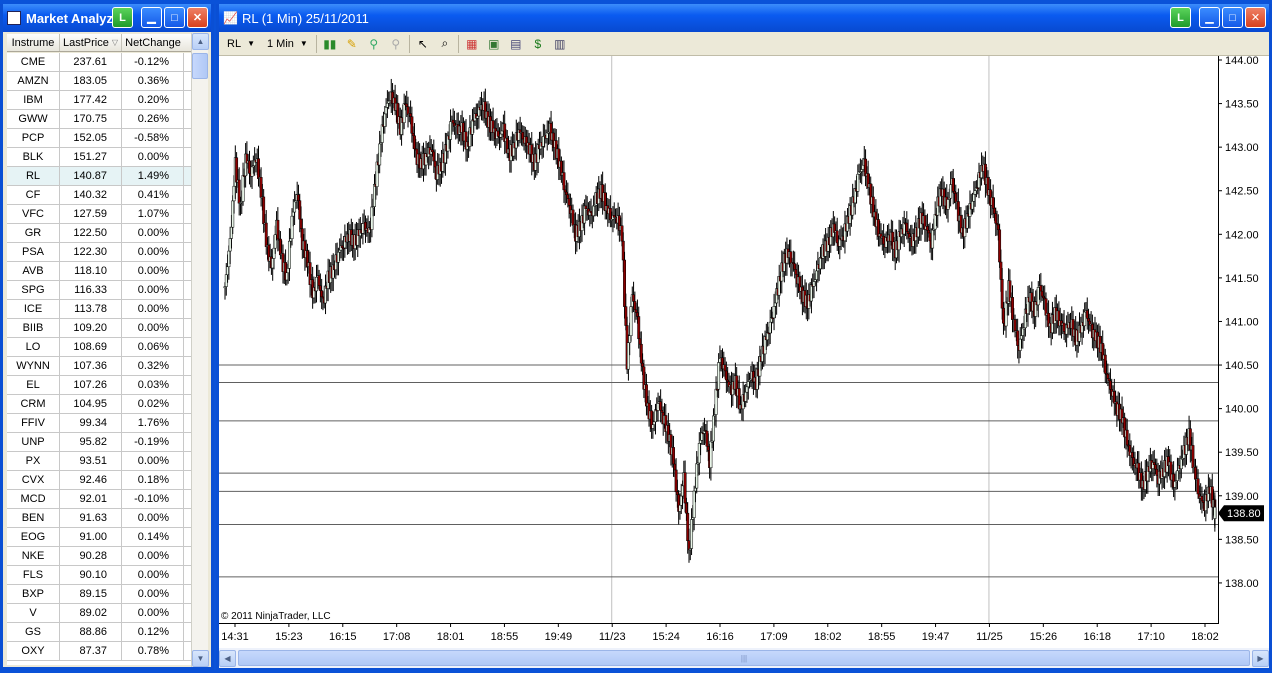 The height and width of the screenshot is (673, 1272). What do you see at coordinates (100, 176) in the screenshot?
I see `table-row: RL 140.87 1.49%` at bounding box center [100, 176].